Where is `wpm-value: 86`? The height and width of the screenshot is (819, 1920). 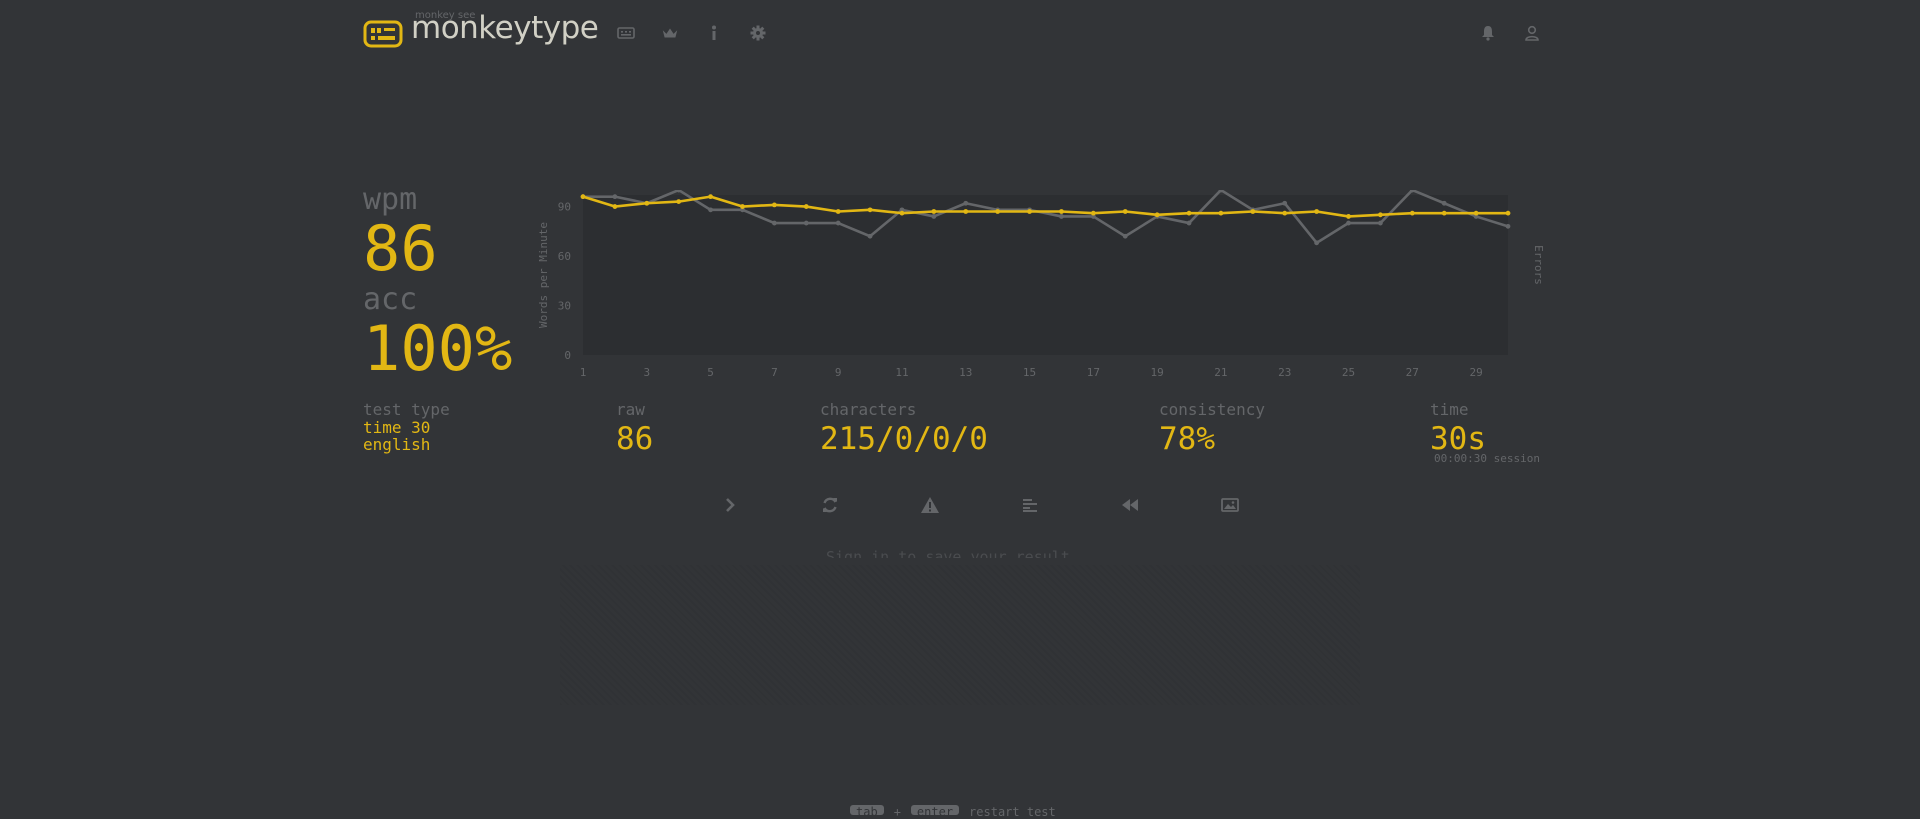 wpm-value: 86 is located at coordinates (400, 248).